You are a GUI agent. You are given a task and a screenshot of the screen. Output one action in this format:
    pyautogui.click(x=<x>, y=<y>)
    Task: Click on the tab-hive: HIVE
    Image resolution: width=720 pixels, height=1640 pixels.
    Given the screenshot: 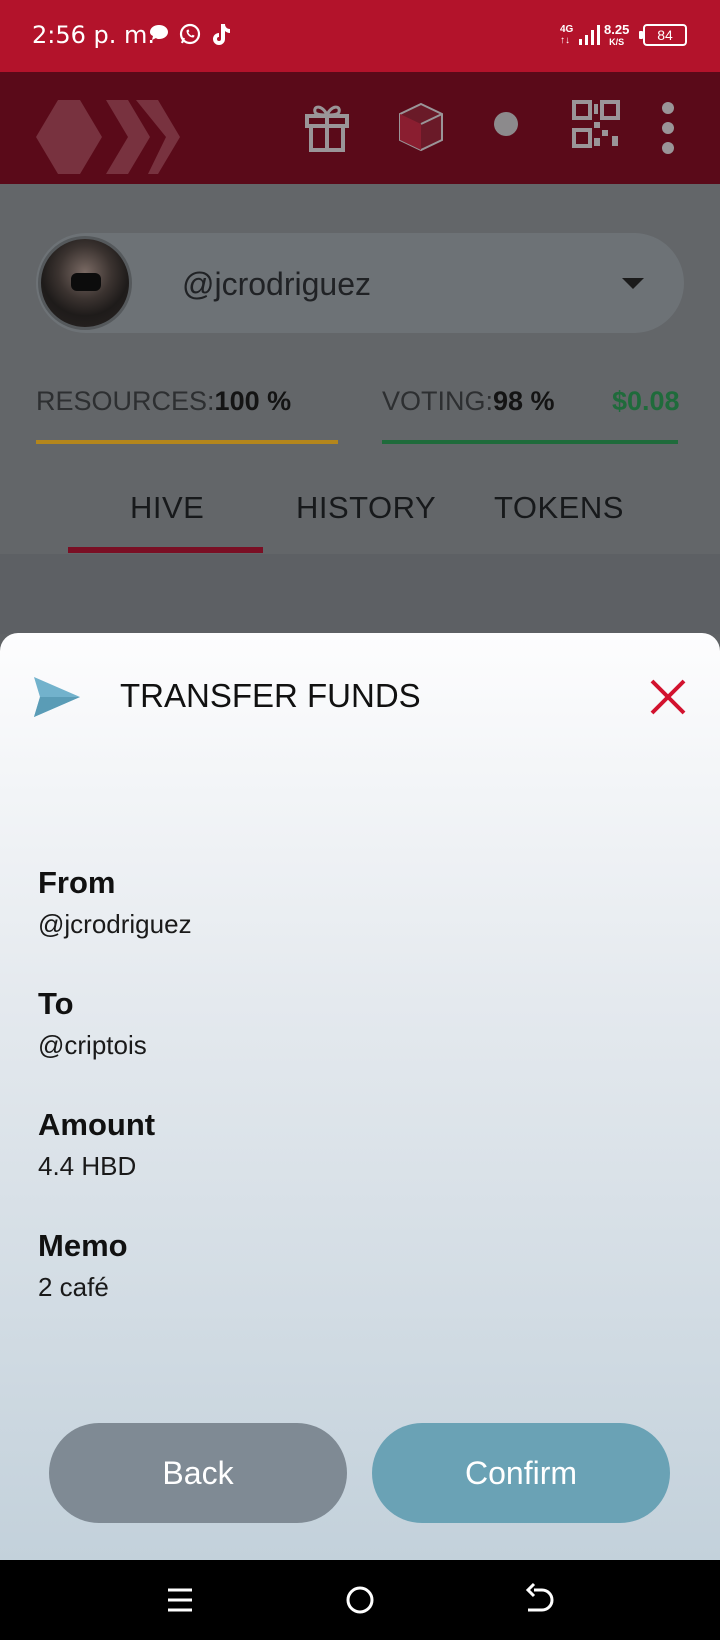 What is the action you would take?
    pyautogui.click(x=167, y=508)
    